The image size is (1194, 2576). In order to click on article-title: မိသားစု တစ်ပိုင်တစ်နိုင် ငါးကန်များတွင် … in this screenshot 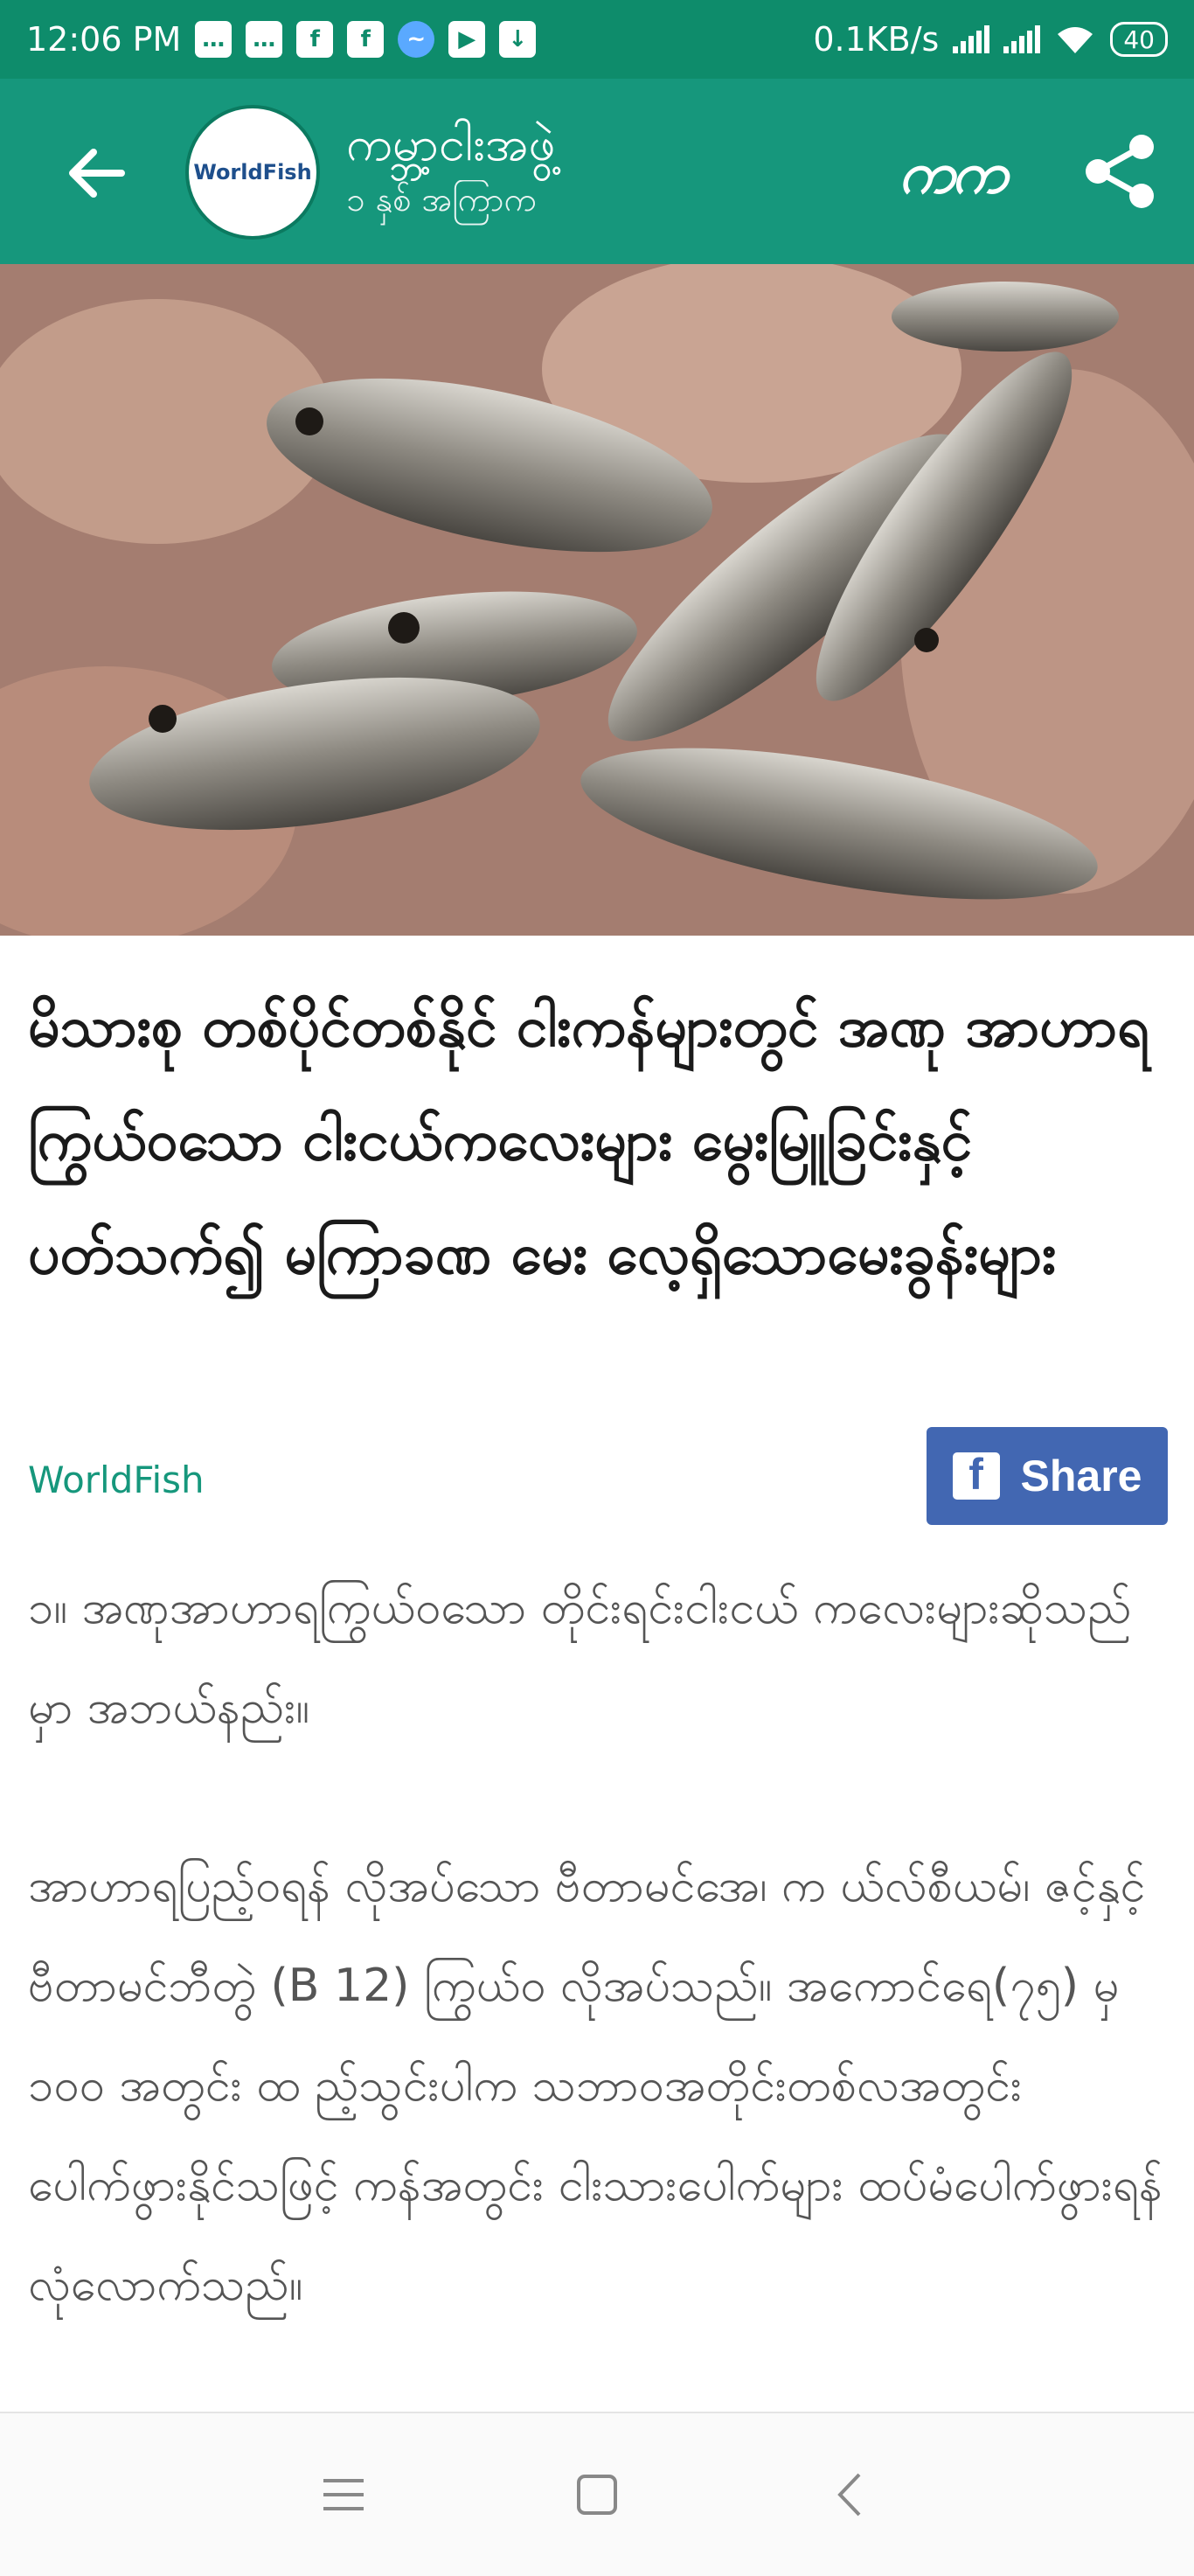, I will do `click(589, 1141)`.